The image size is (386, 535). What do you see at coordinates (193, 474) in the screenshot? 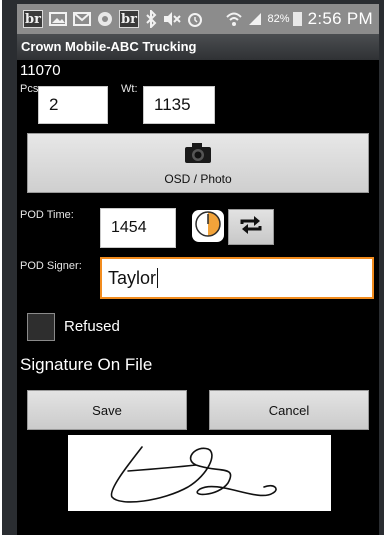
I see `signature-stroke` at bounding box center [193, 474].